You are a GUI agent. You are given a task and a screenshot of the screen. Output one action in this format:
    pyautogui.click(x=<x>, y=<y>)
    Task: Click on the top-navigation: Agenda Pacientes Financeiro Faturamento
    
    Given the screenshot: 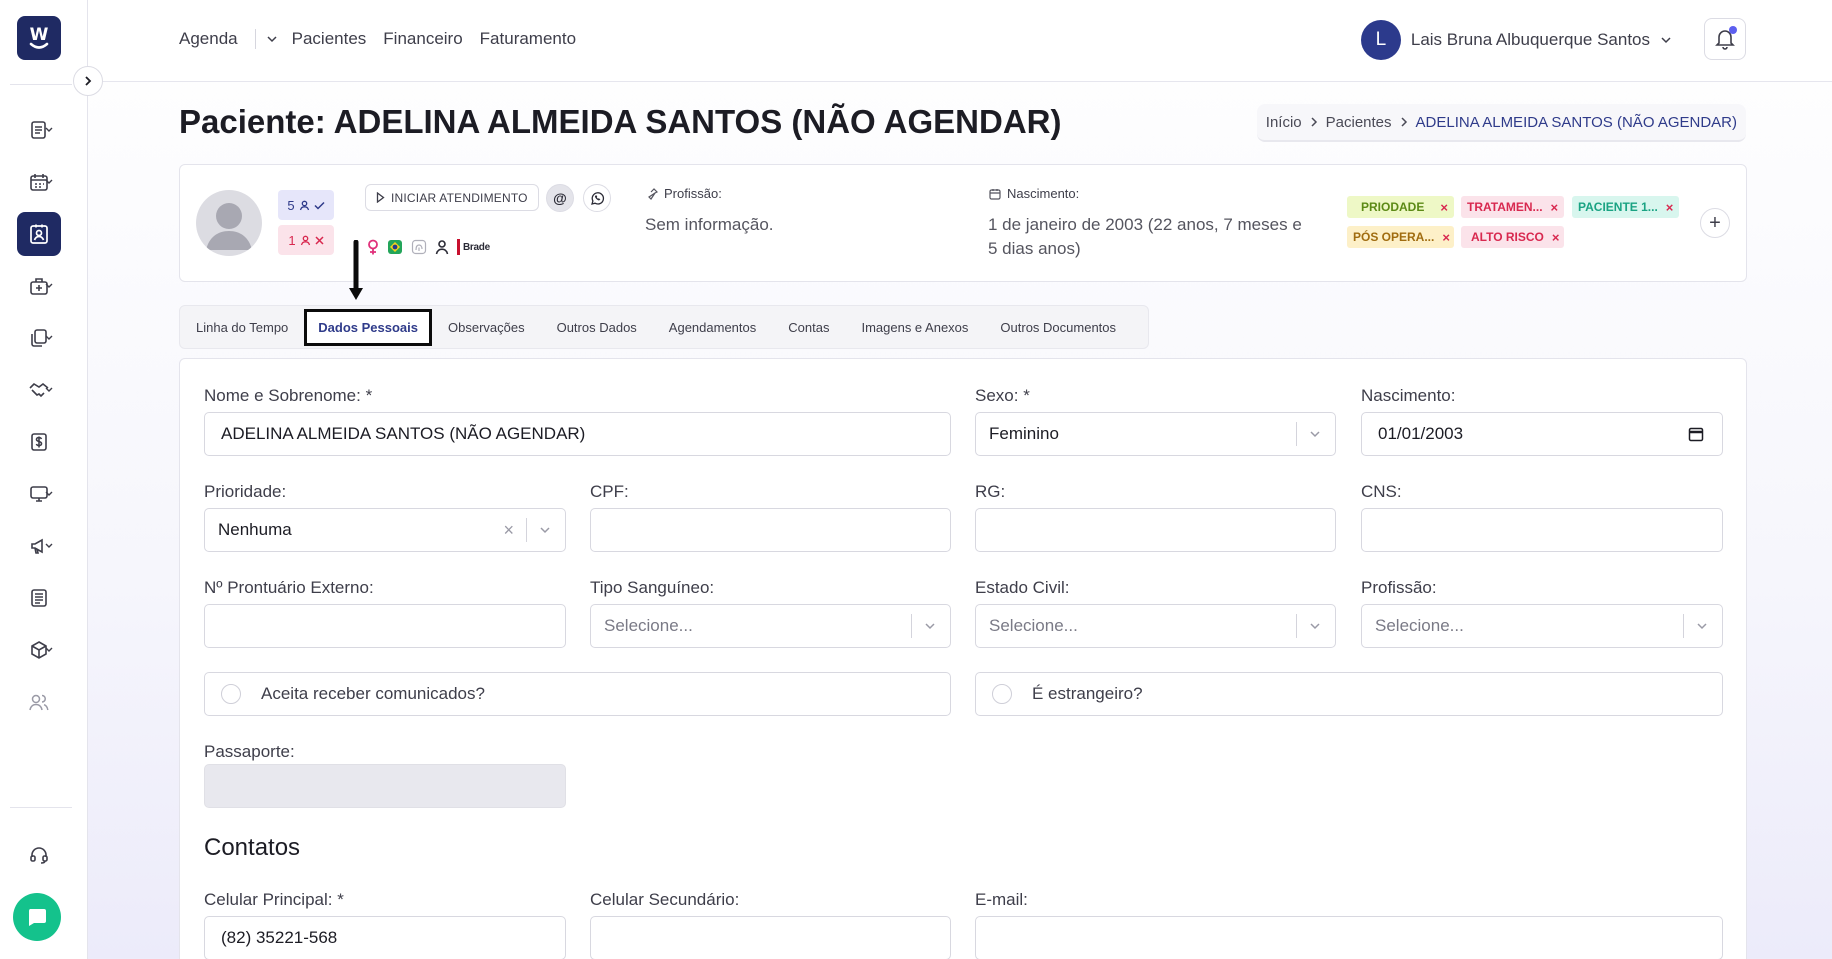 What is the action you would take?
    pyautogui.click(x=386, y=39)
    